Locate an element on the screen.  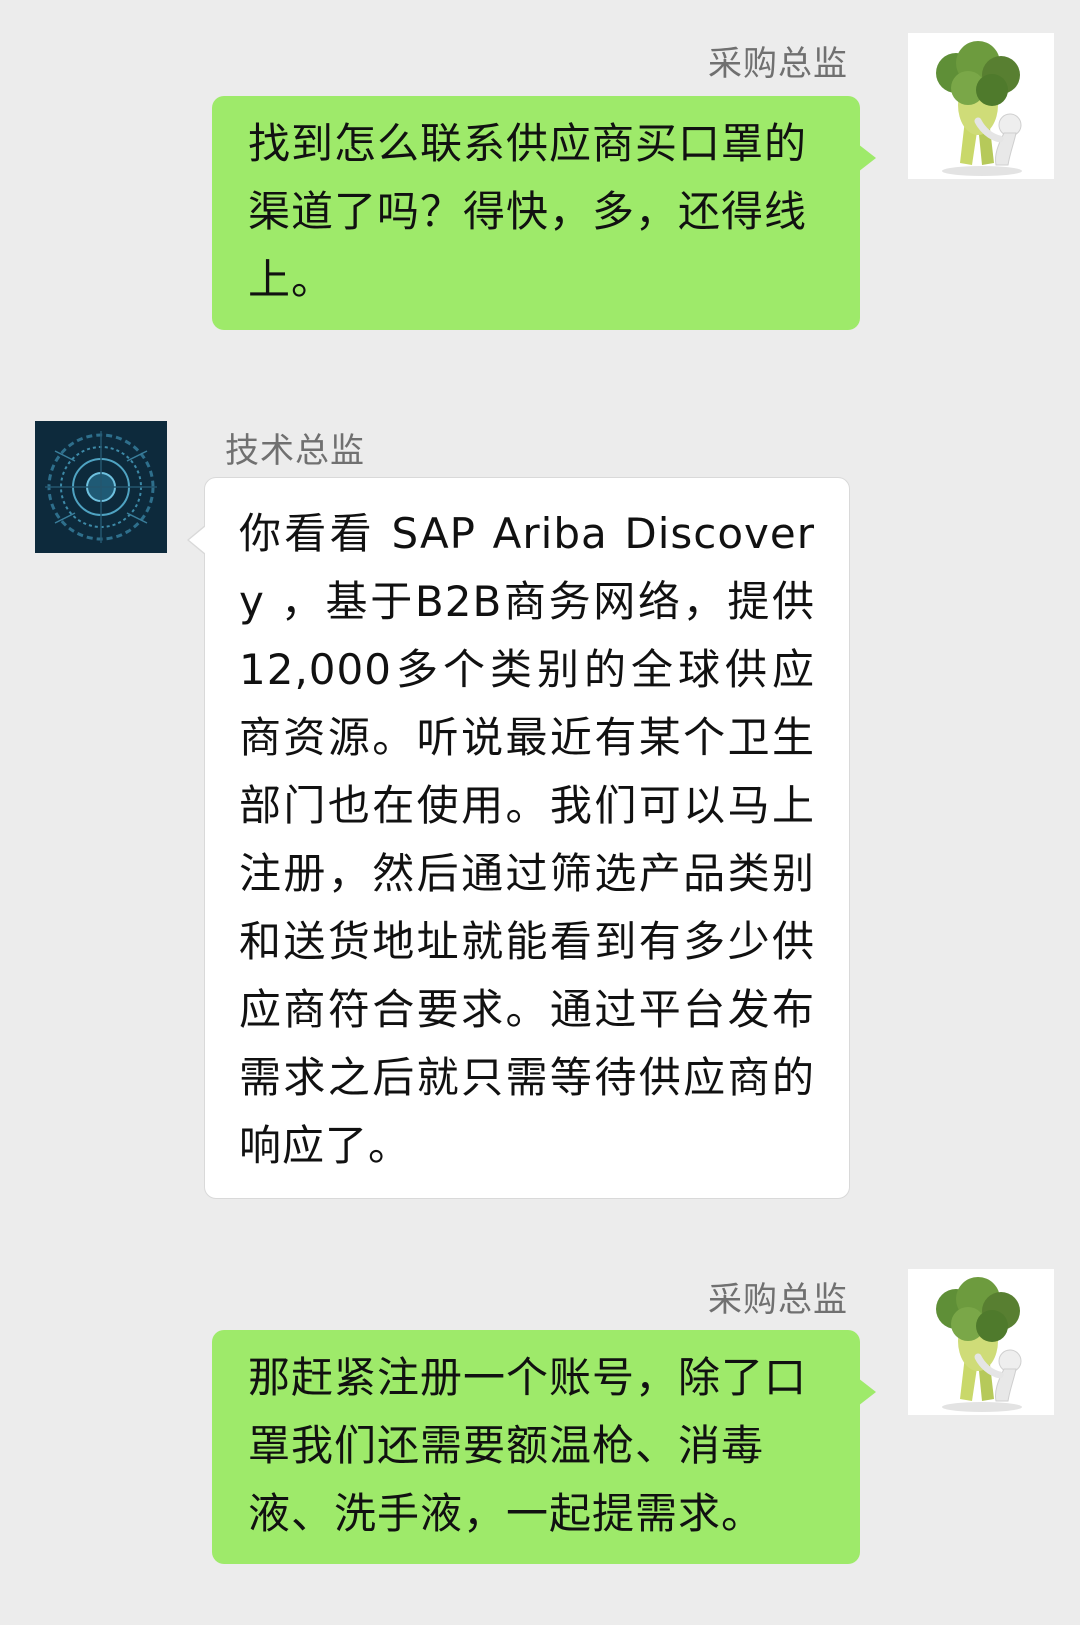
sender-name: 技术总监 is located at coordinates (295, 451).